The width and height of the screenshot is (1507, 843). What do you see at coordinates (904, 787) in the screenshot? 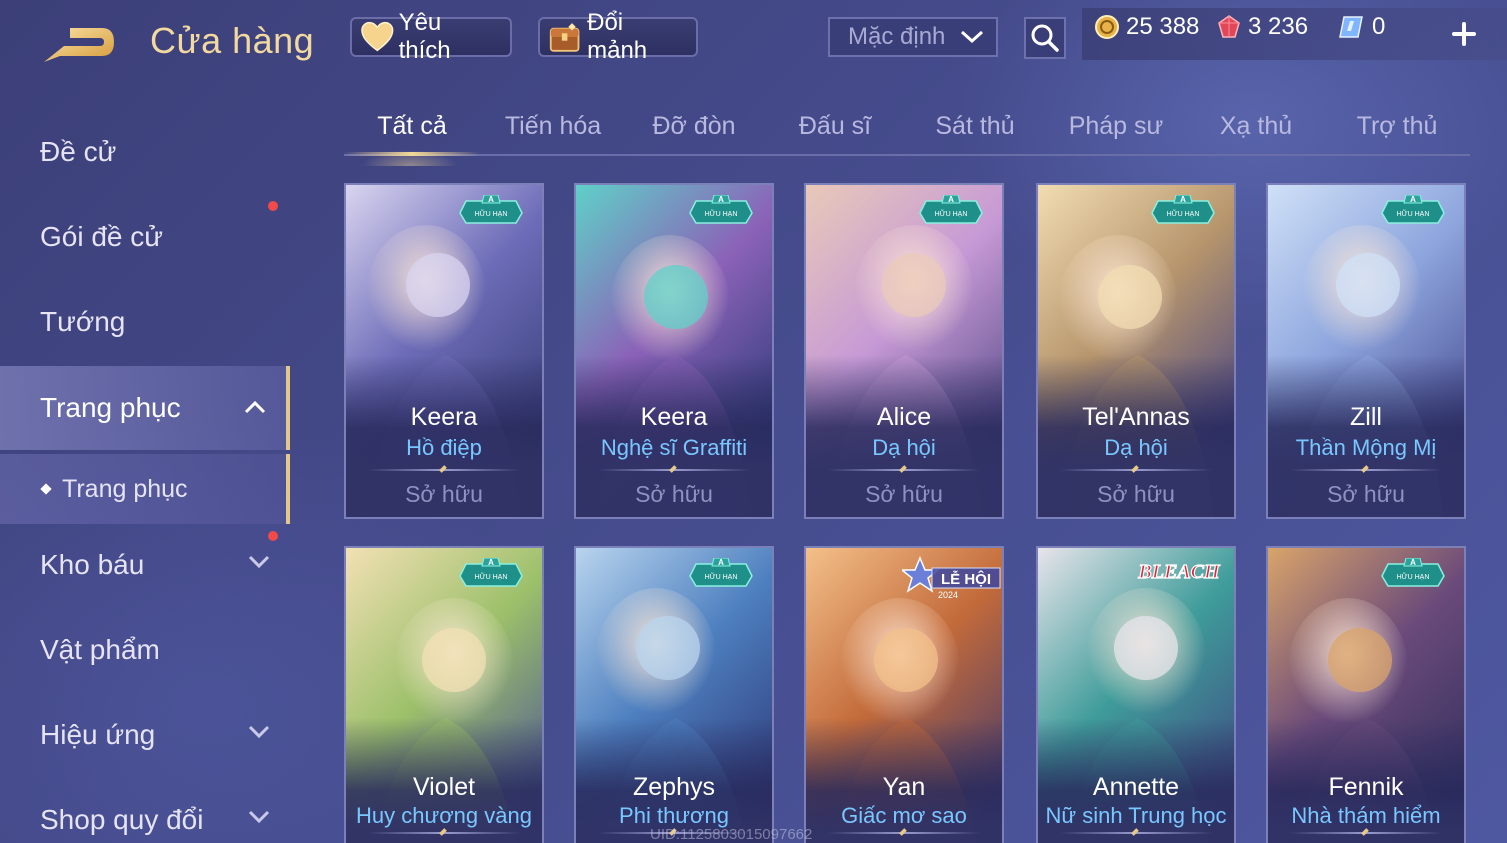
I see `hero-name: Yan` at bounding box center [904, 787].